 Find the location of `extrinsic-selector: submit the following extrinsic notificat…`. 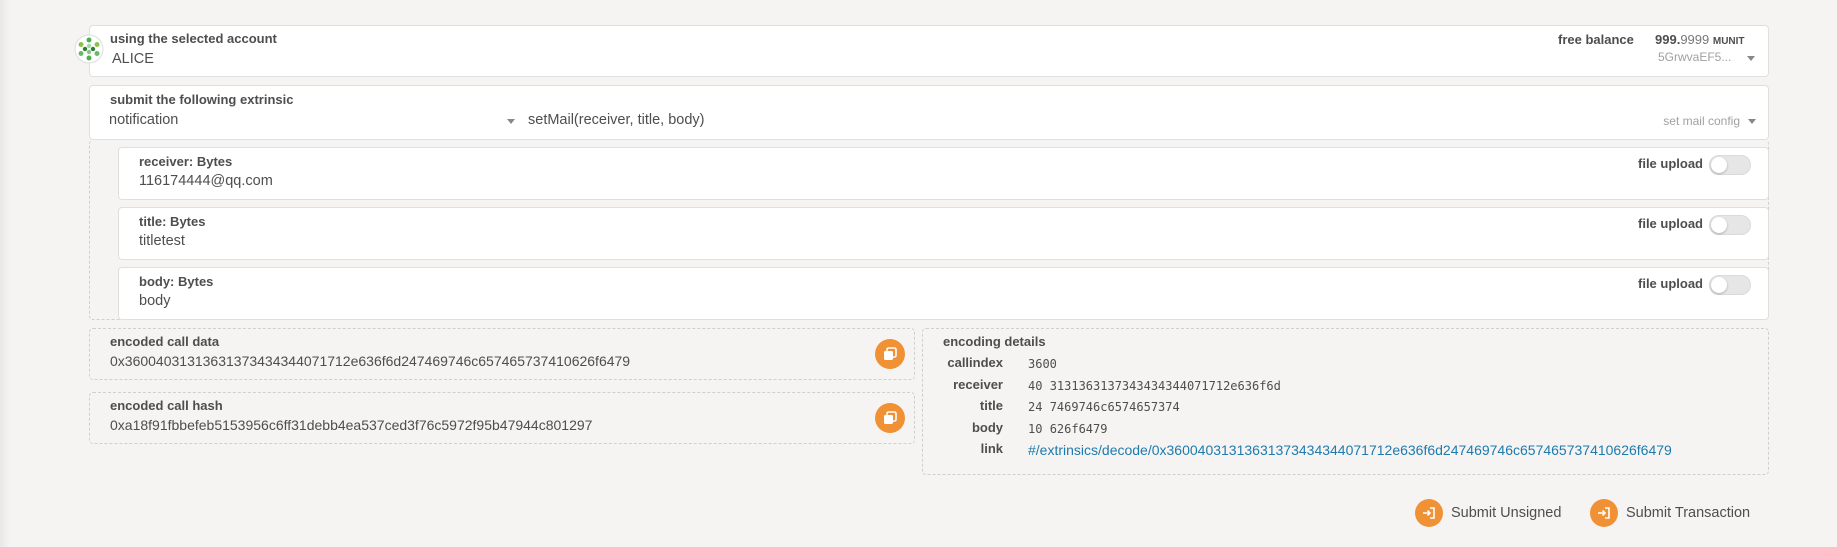

extrinsic-selector: submit the following extrinsic notificat… is located at coordinates (929, 112).